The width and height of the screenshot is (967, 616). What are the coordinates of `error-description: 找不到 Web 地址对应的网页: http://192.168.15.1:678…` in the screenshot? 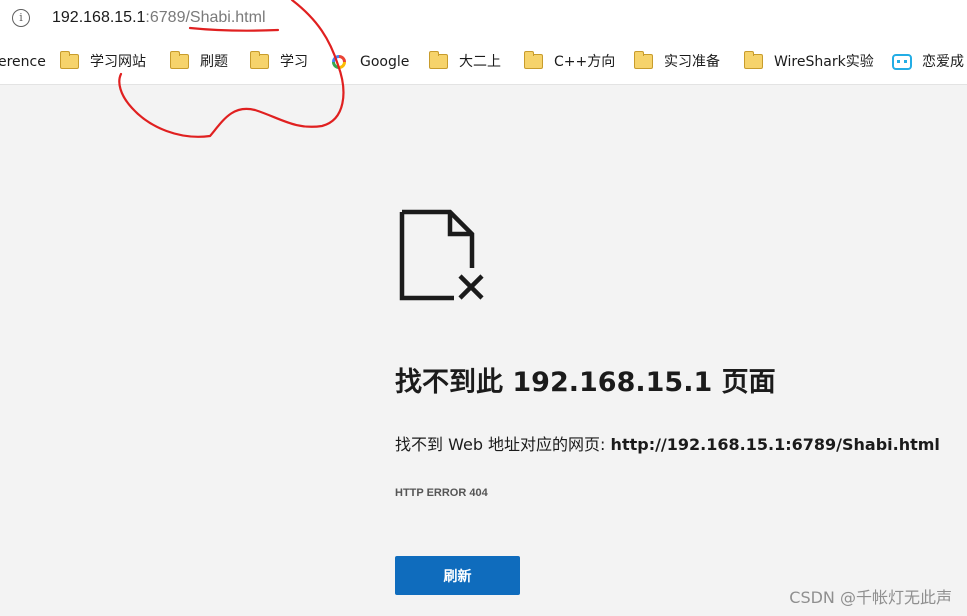 It's located at (667, 443).